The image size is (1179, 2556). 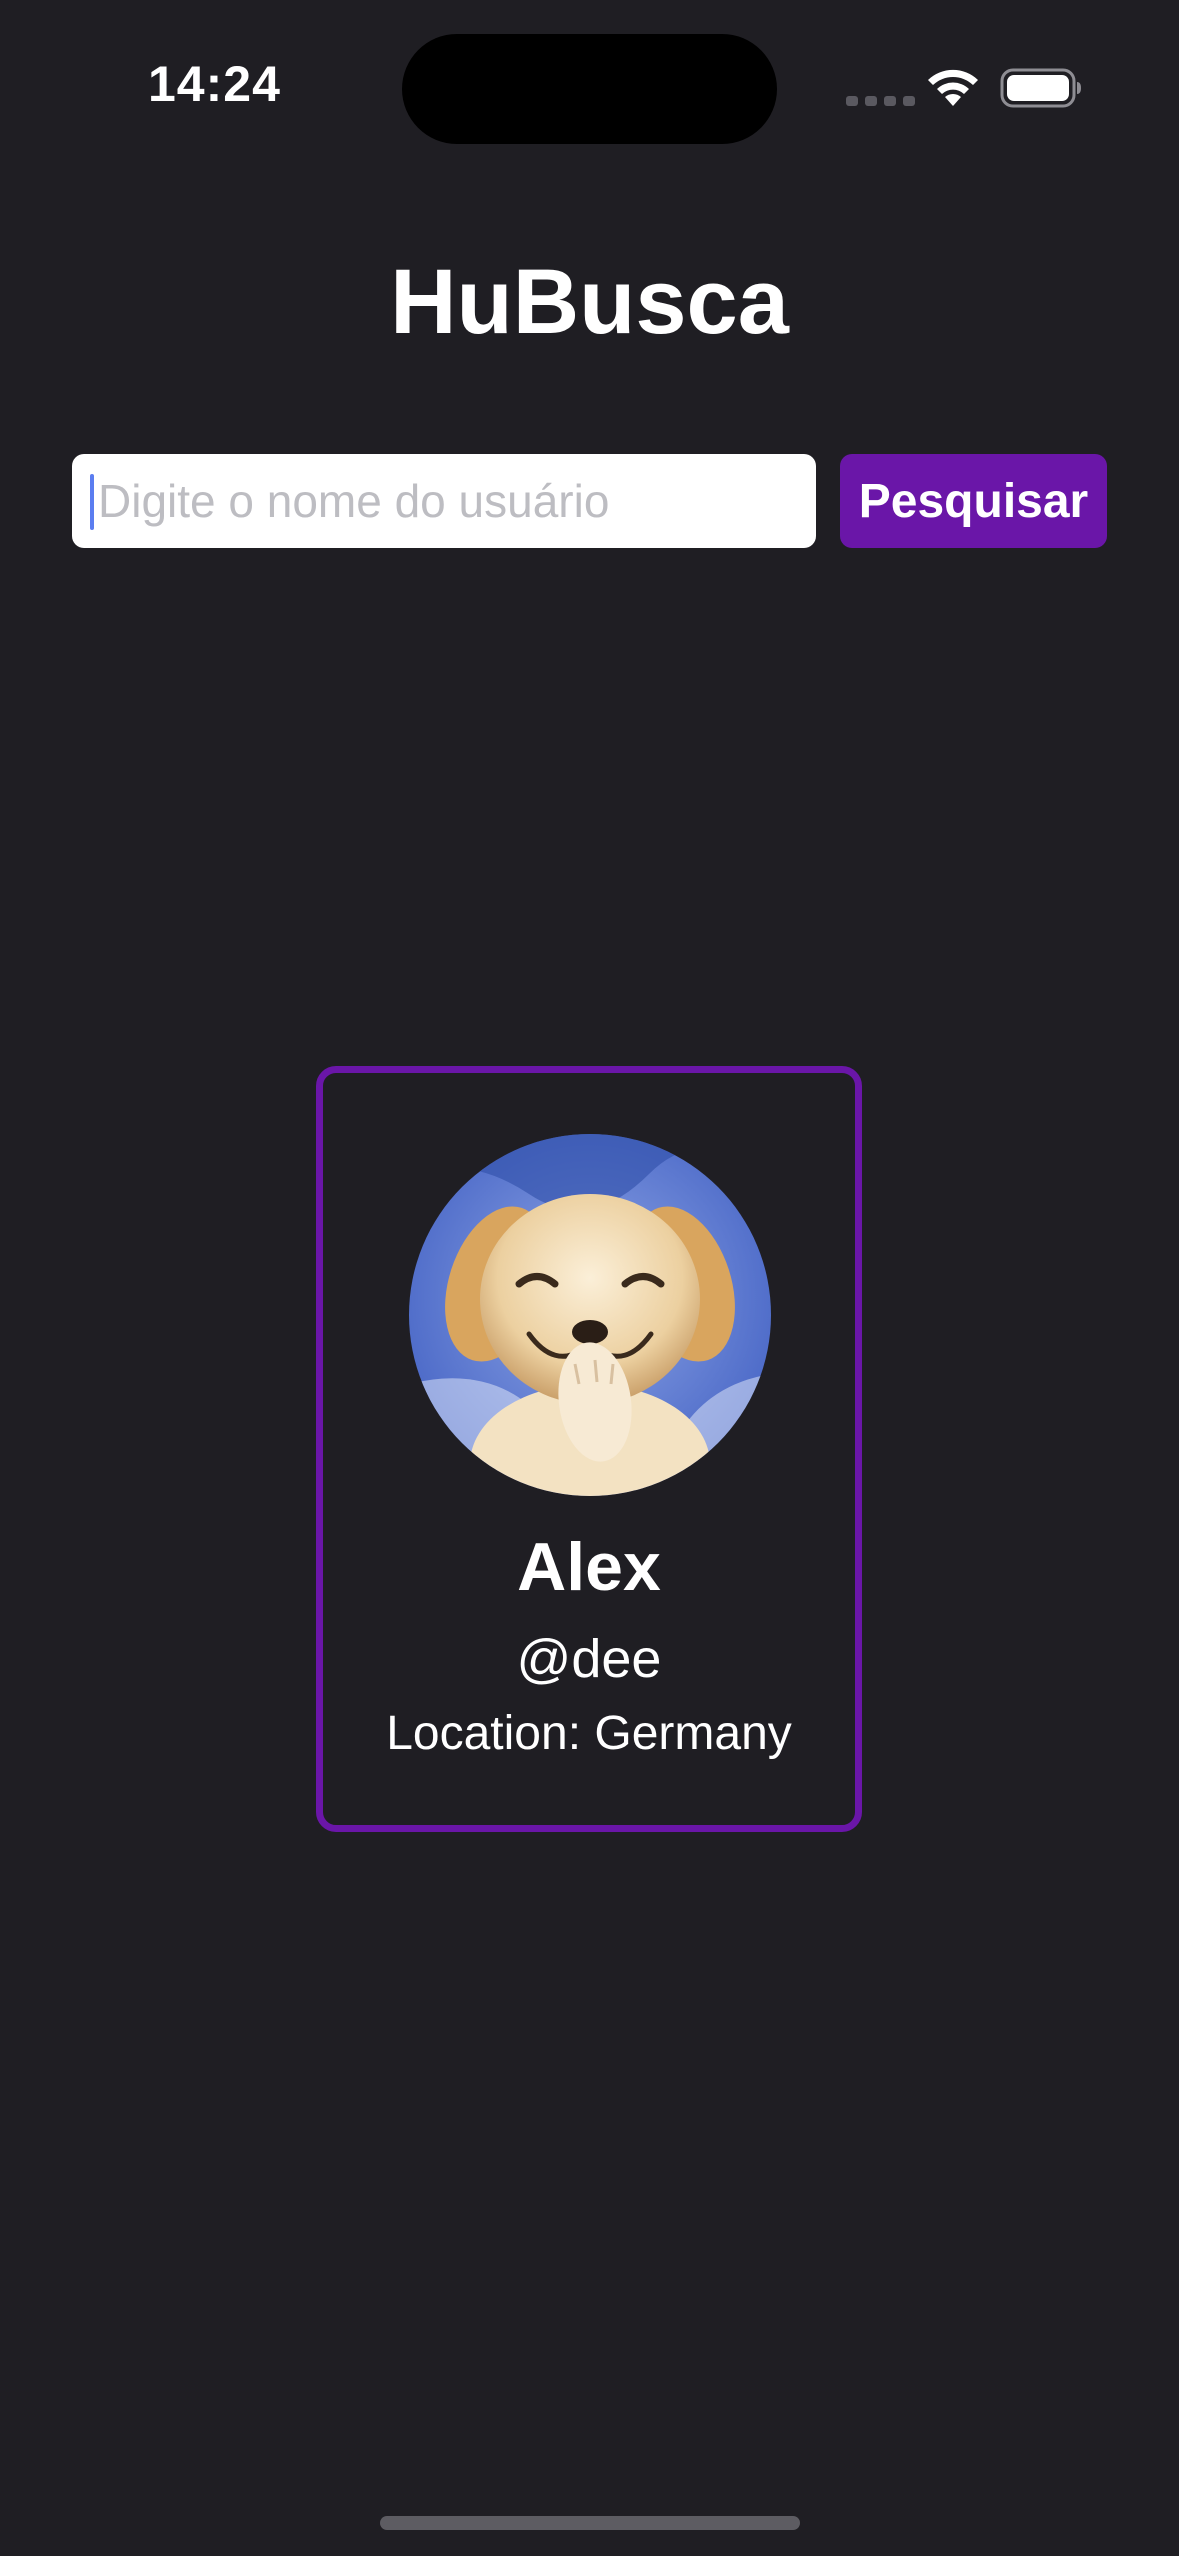 What do you see at coordinates (214, 84) in the screenshot?
I see `status-time: 14:24` at bounding box center [214, 84].